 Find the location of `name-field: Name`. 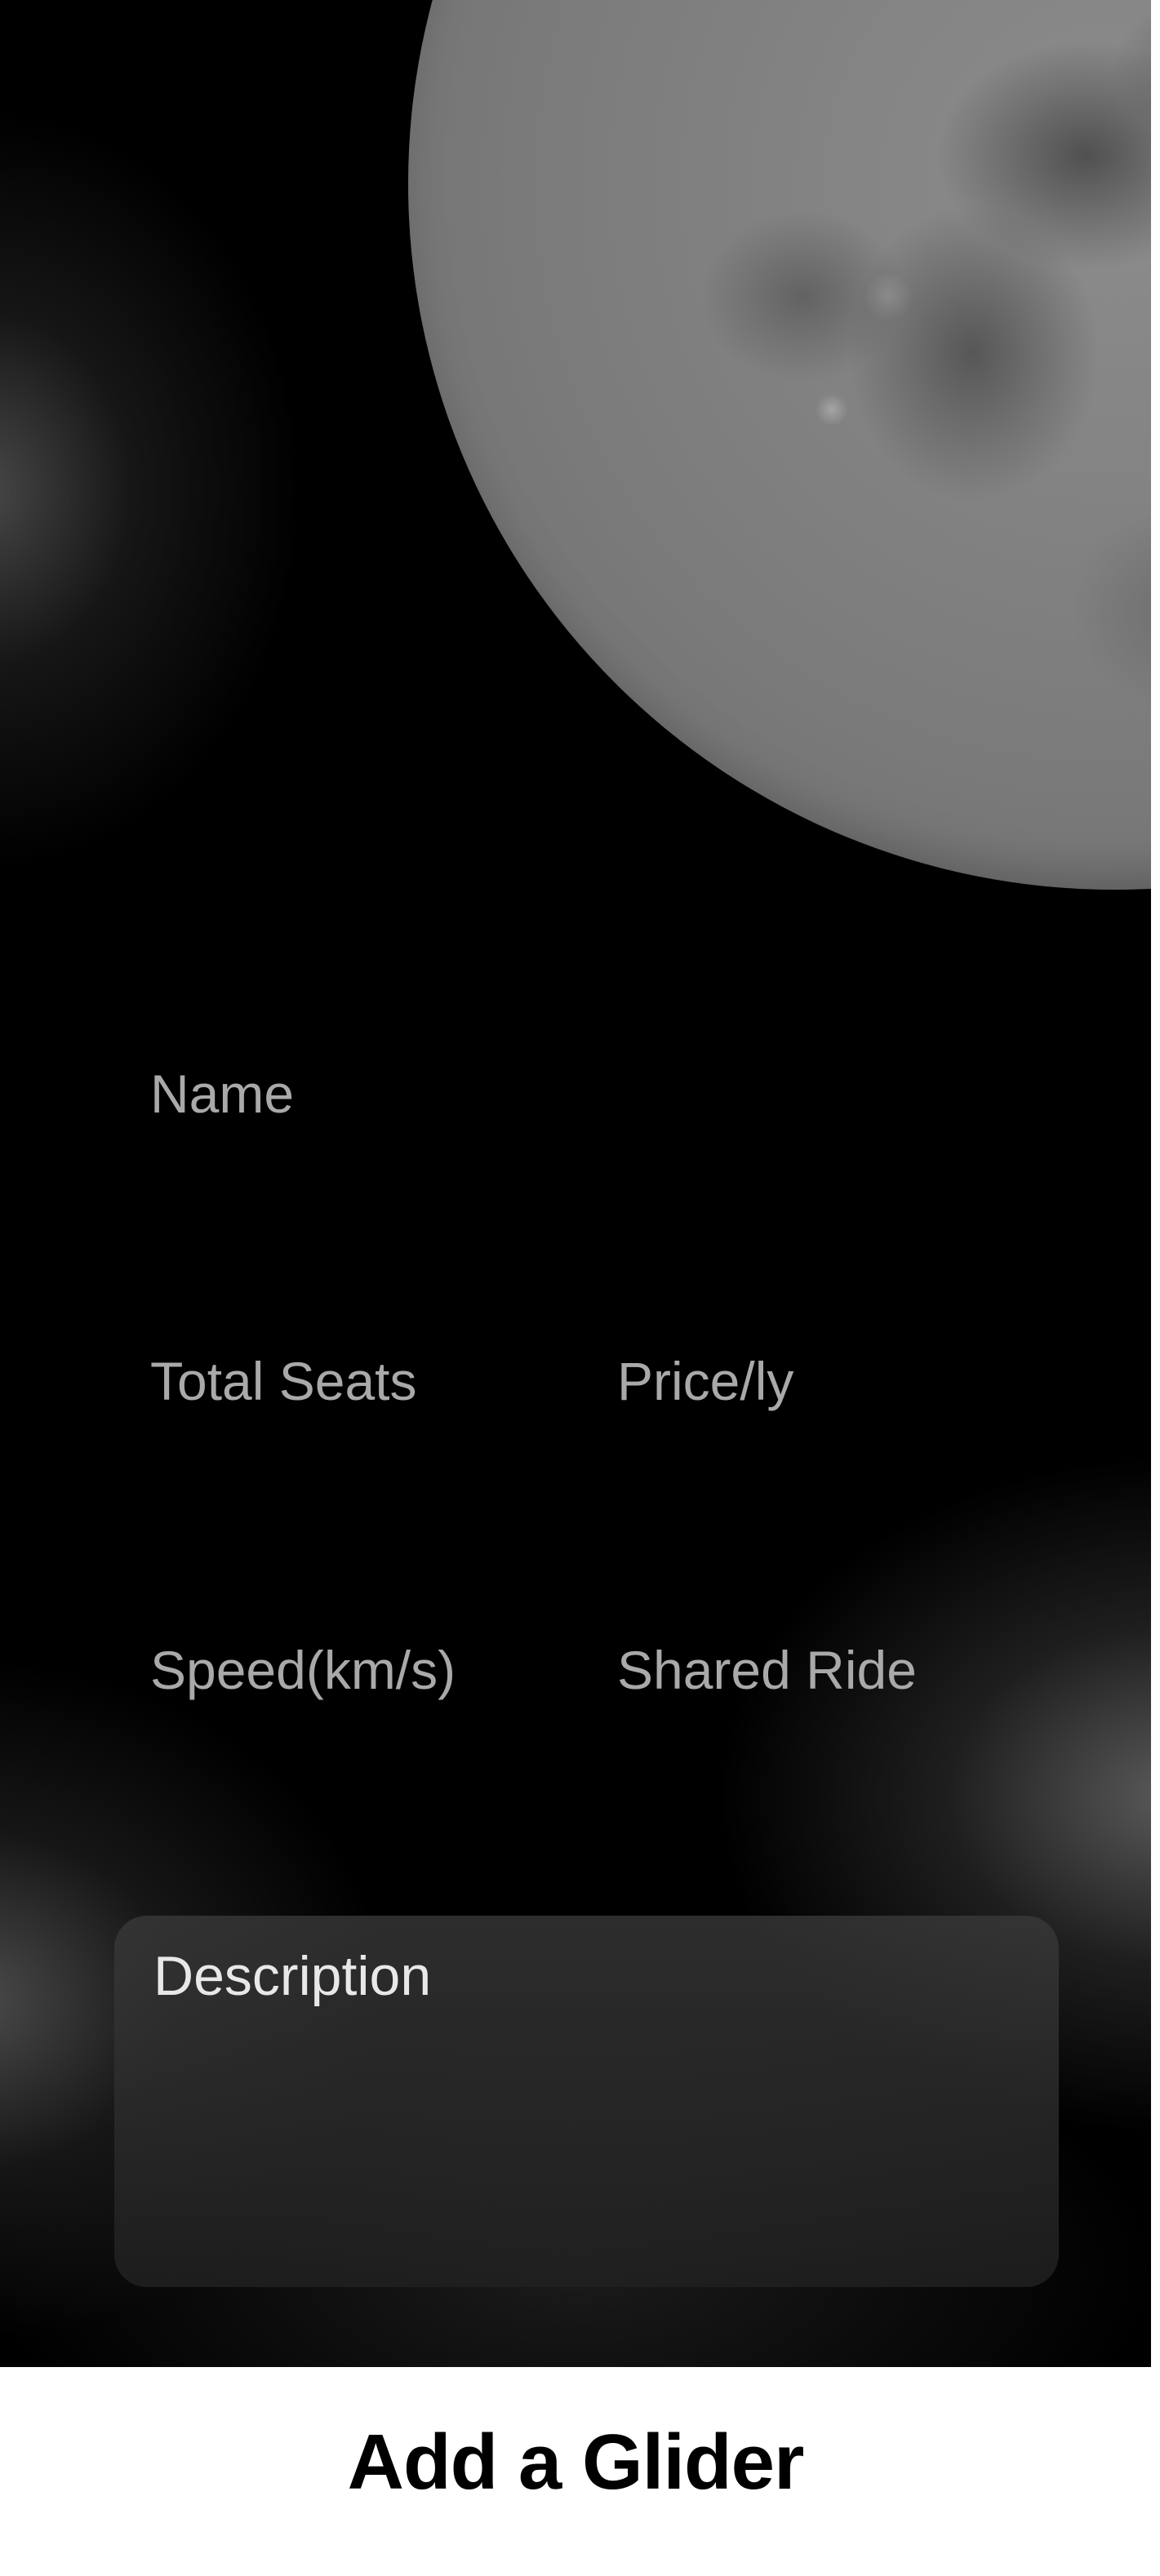

name-field: Name is located at coordinates (222, 1093).